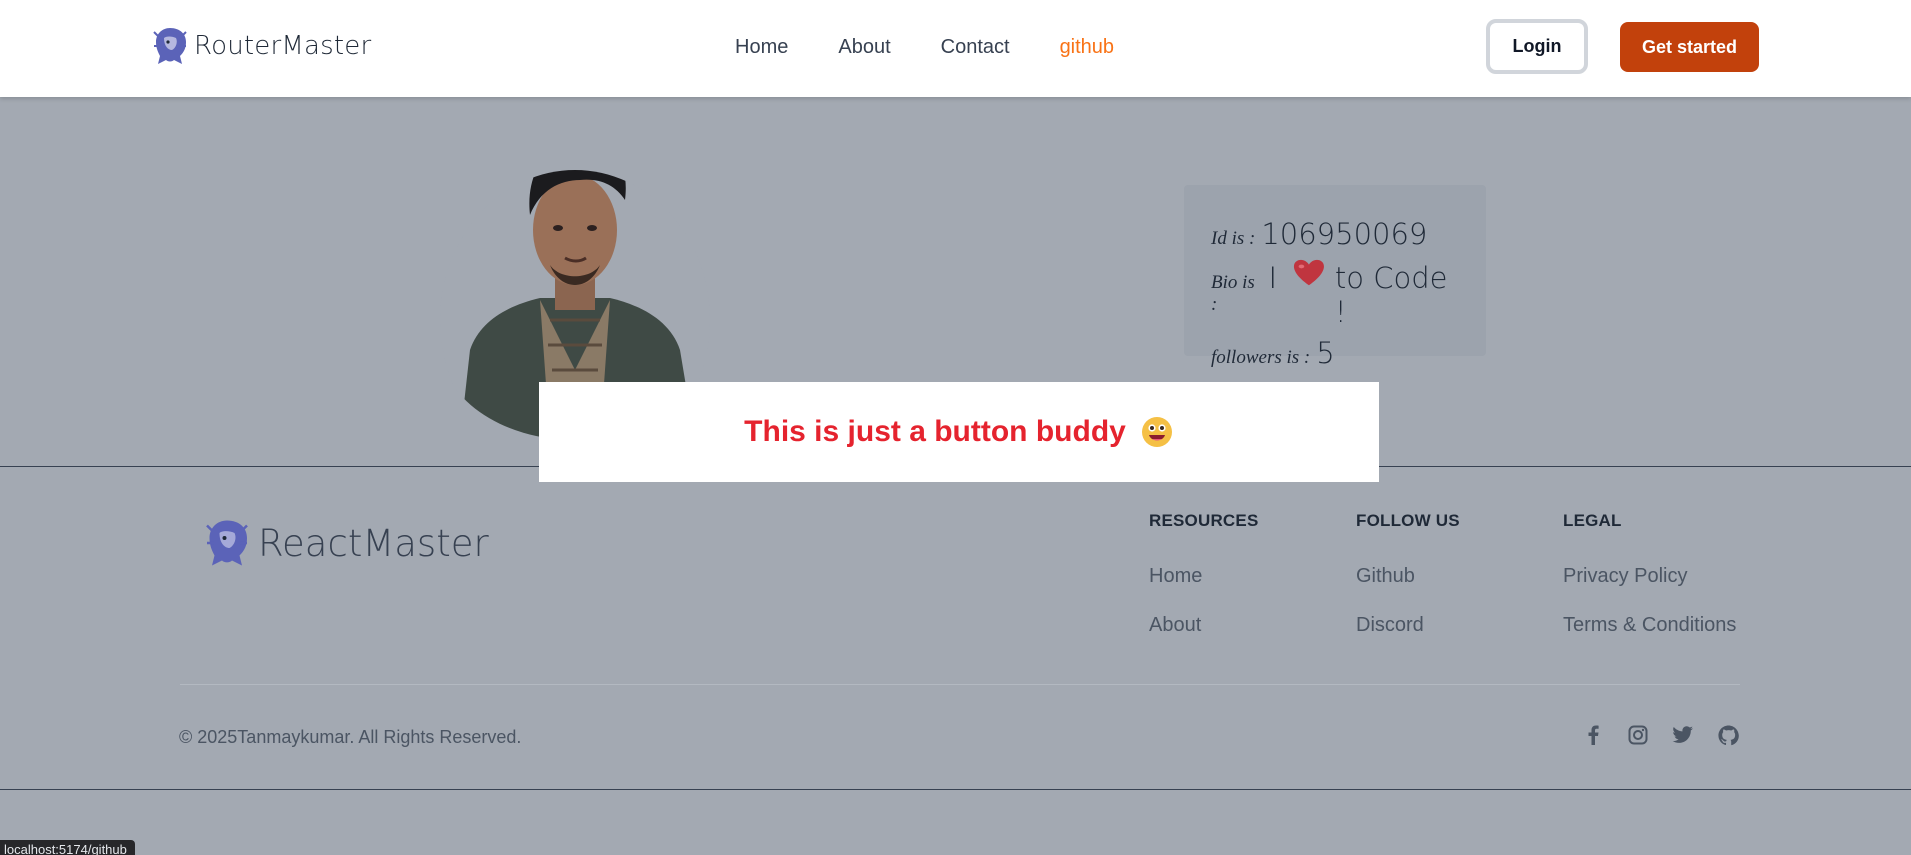 This screenshot has height=855, width=1911. What do you see at coordinates (373, 543) in the screenshot?
I see `footer-brand-name: ReactMaster` at bounding box center [373, 543].